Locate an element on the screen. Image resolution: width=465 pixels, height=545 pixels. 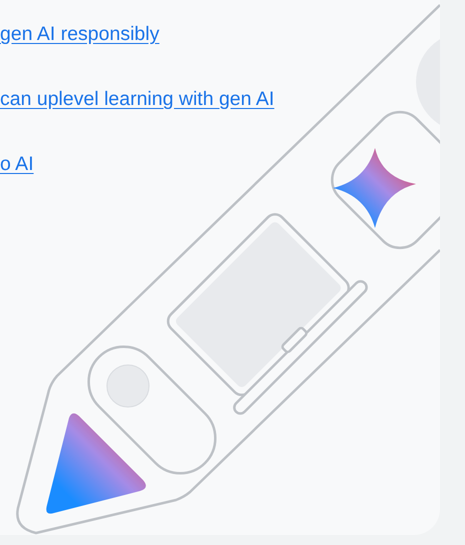
article-link: can uplevel learning with gen AI is located at coordinates (137, 99).